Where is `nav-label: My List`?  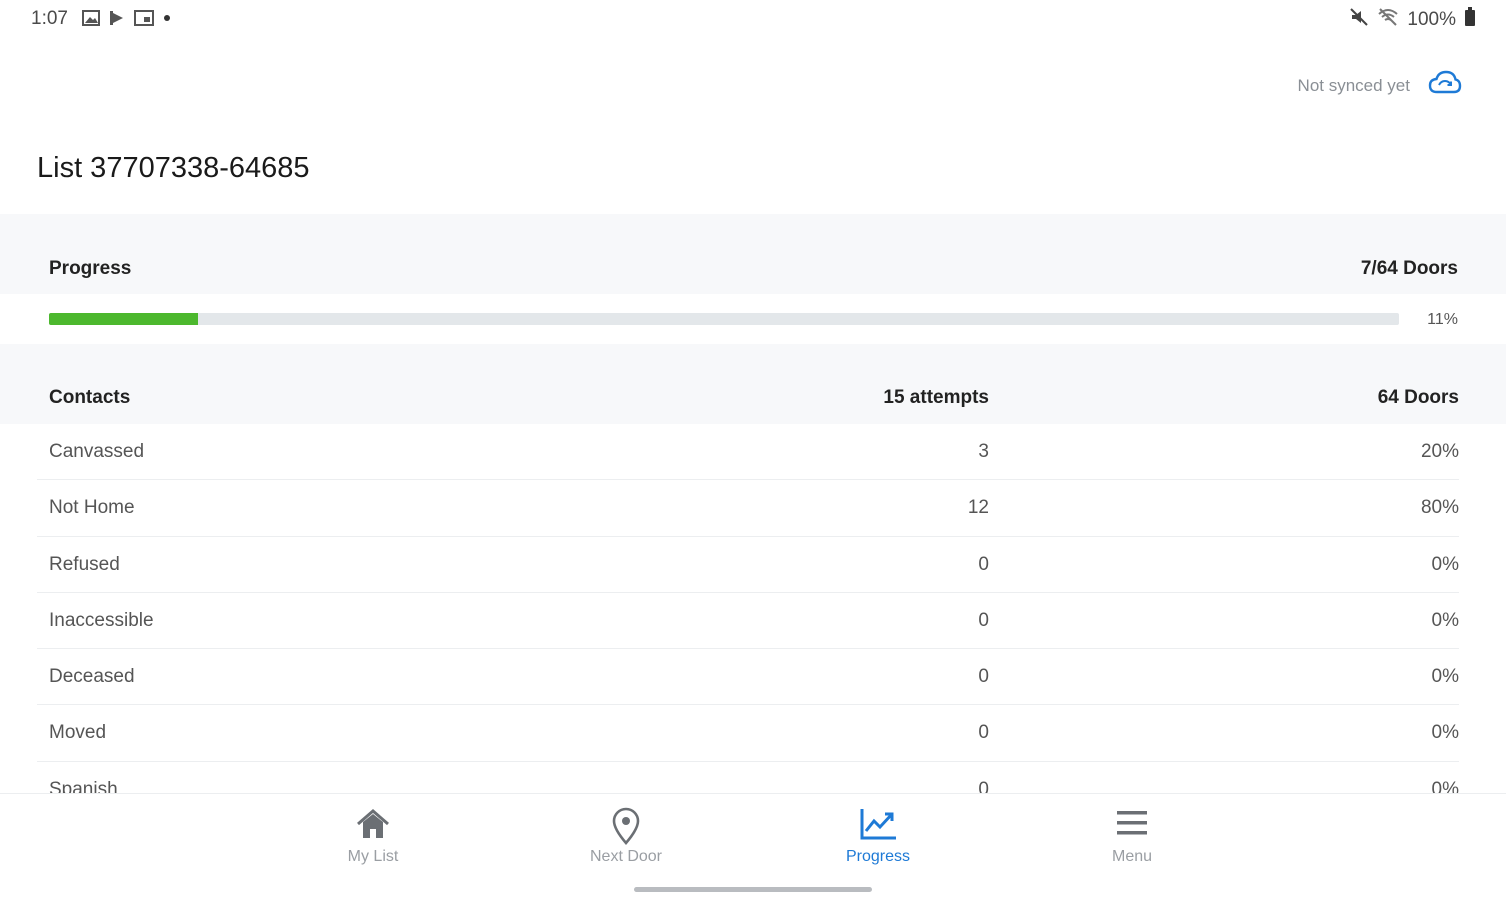
nav-label: My List is located at coordinates (373, 856).